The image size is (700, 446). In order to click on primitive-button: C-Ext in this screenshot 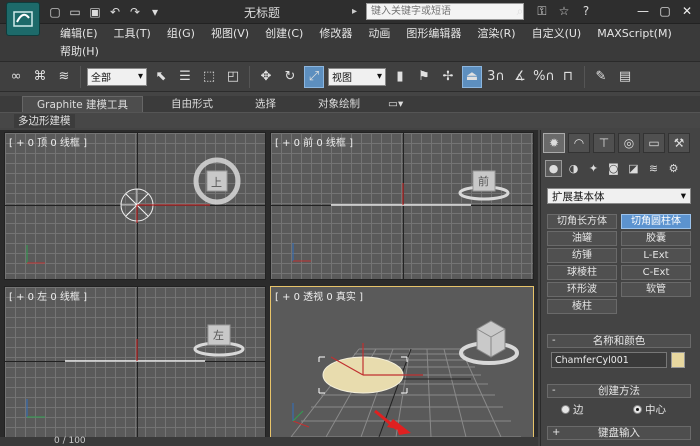, I will do `click(656, 272)`.